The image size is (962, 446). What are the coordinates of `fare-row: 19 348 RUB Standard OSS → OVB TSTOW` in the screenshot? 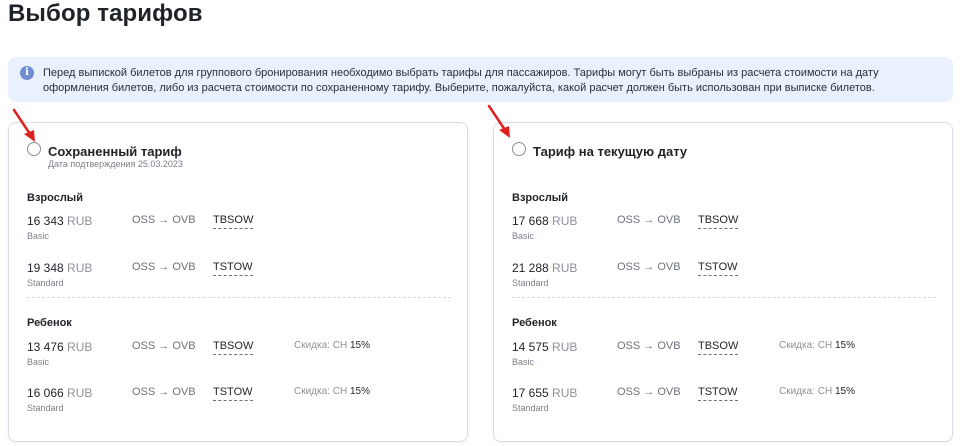 It's located at (242, 277).